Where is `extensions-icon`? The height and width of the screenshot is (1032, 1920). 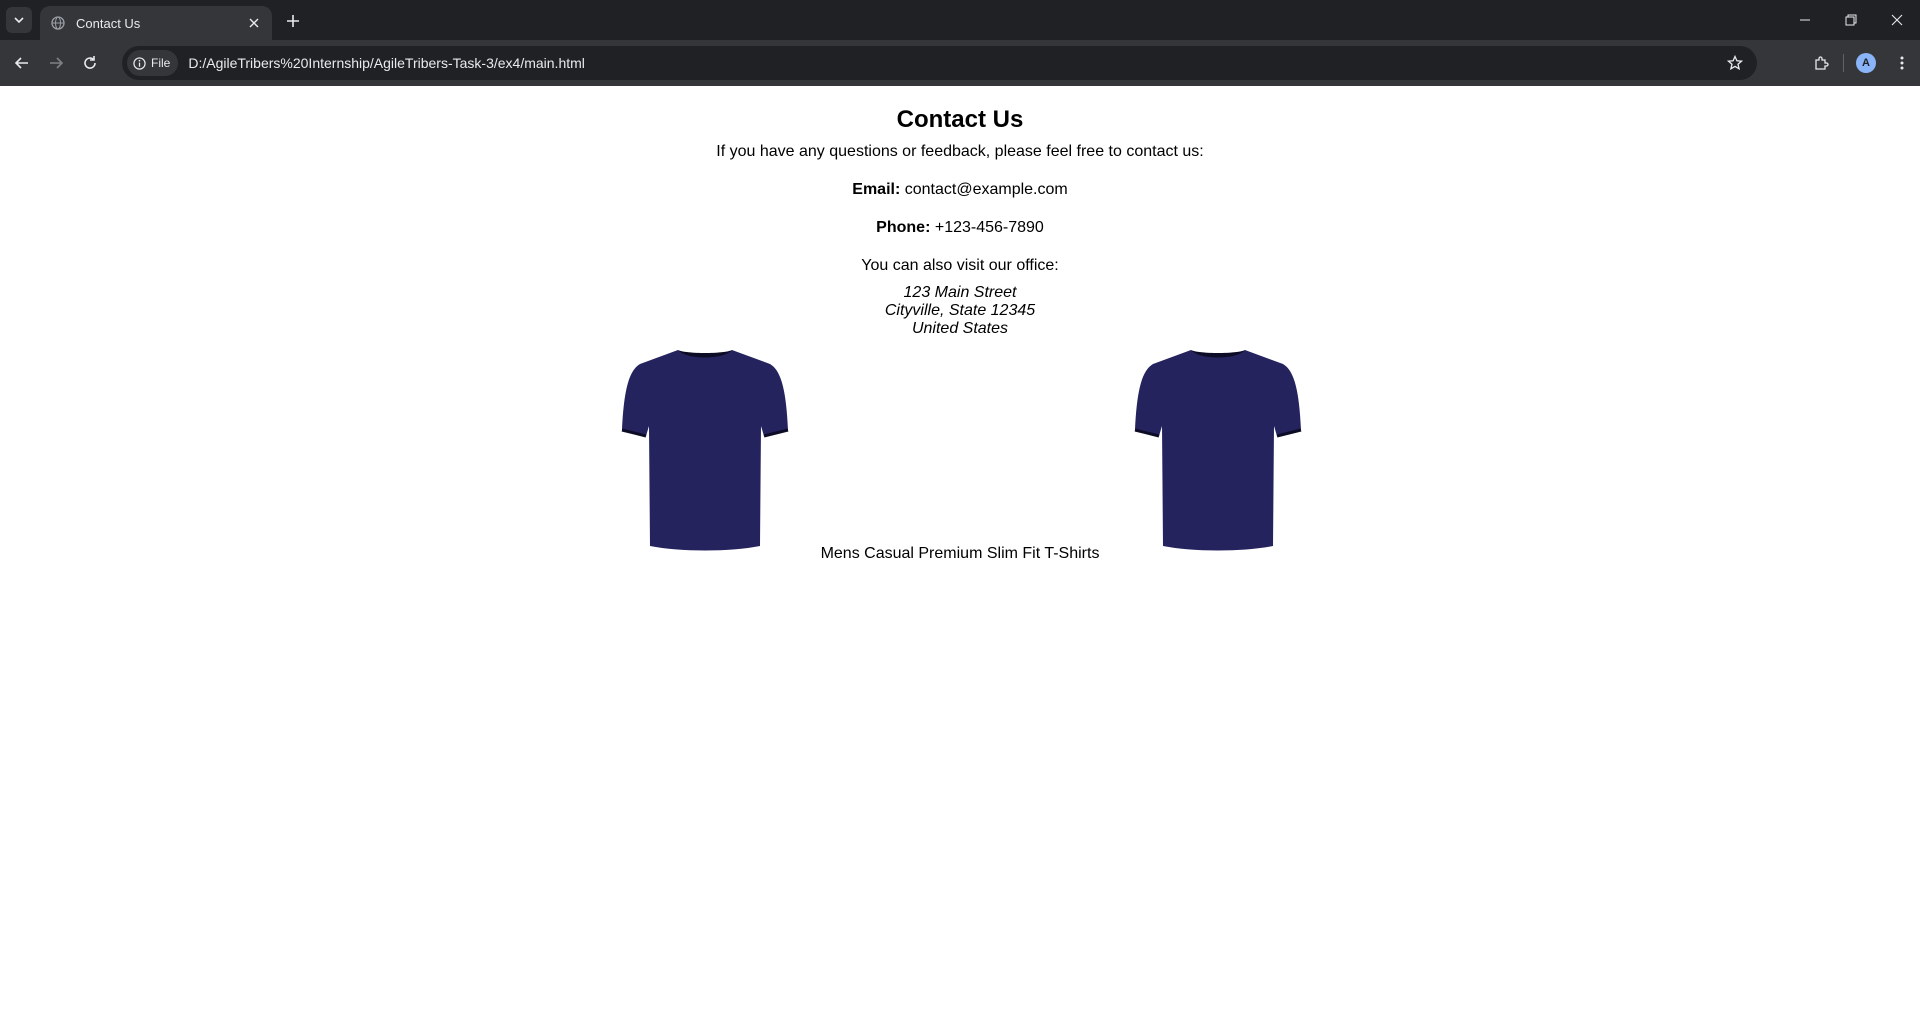 extensions-icon is located at coordinates (1821, 63).